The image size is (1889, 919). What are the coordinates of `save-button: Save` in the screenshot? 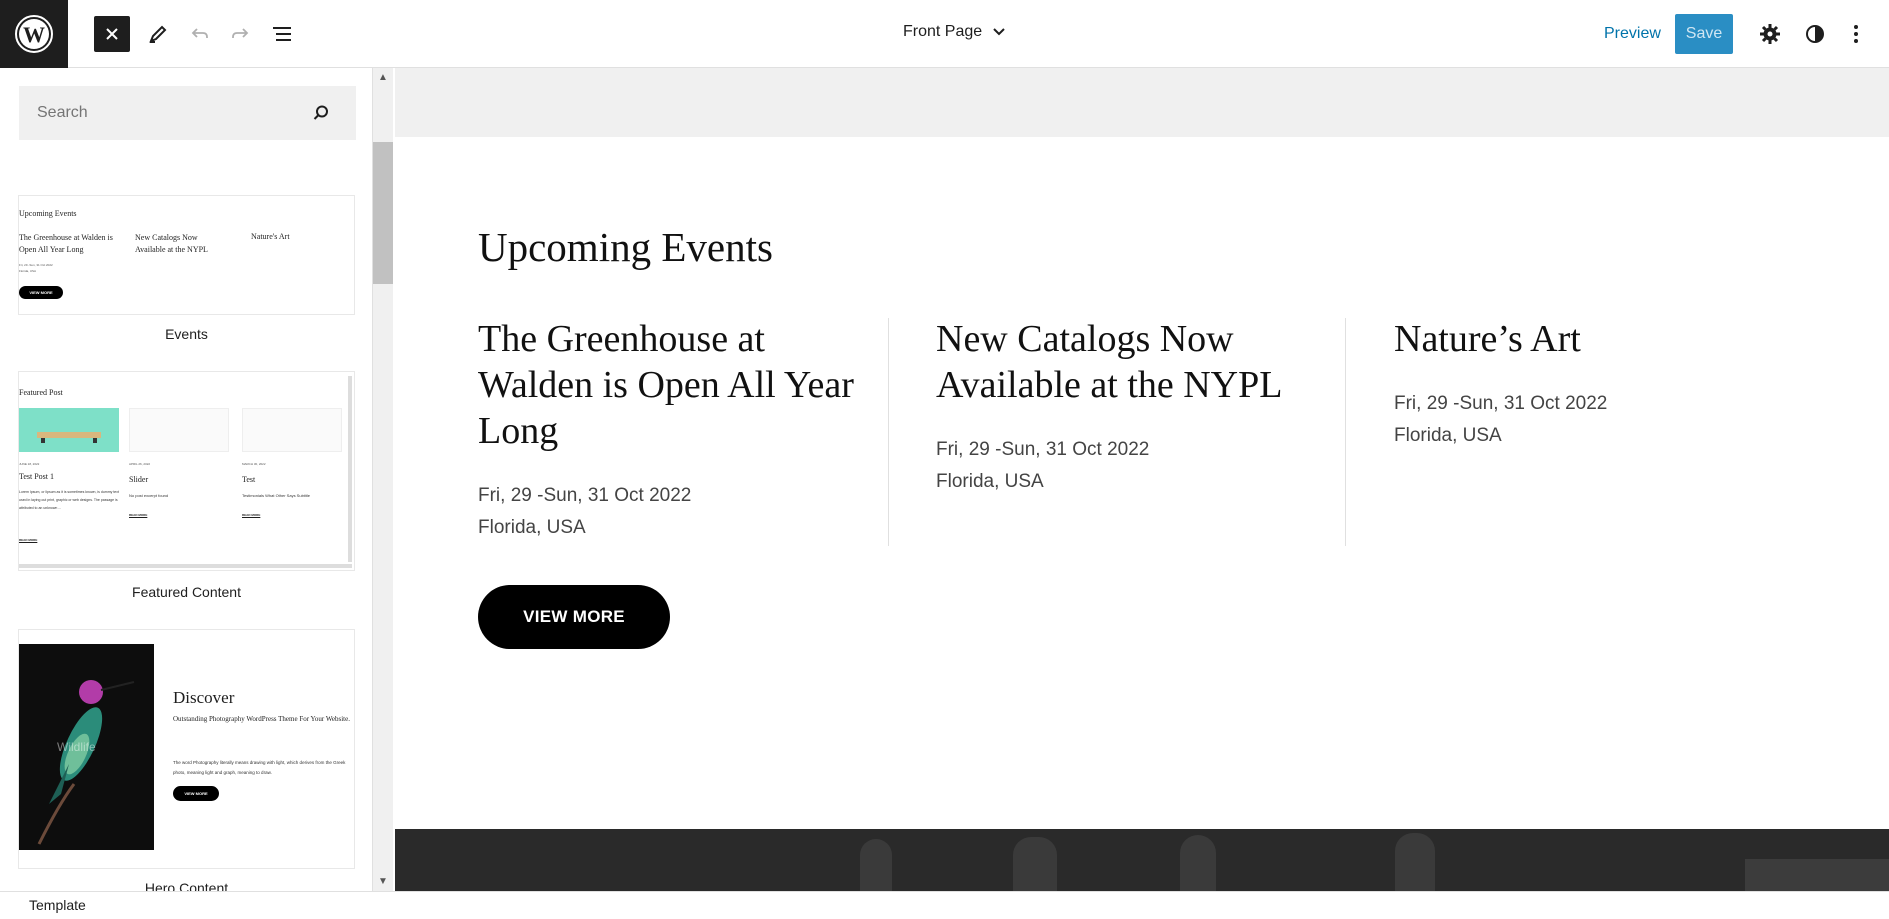 It's located at (1704, 34).